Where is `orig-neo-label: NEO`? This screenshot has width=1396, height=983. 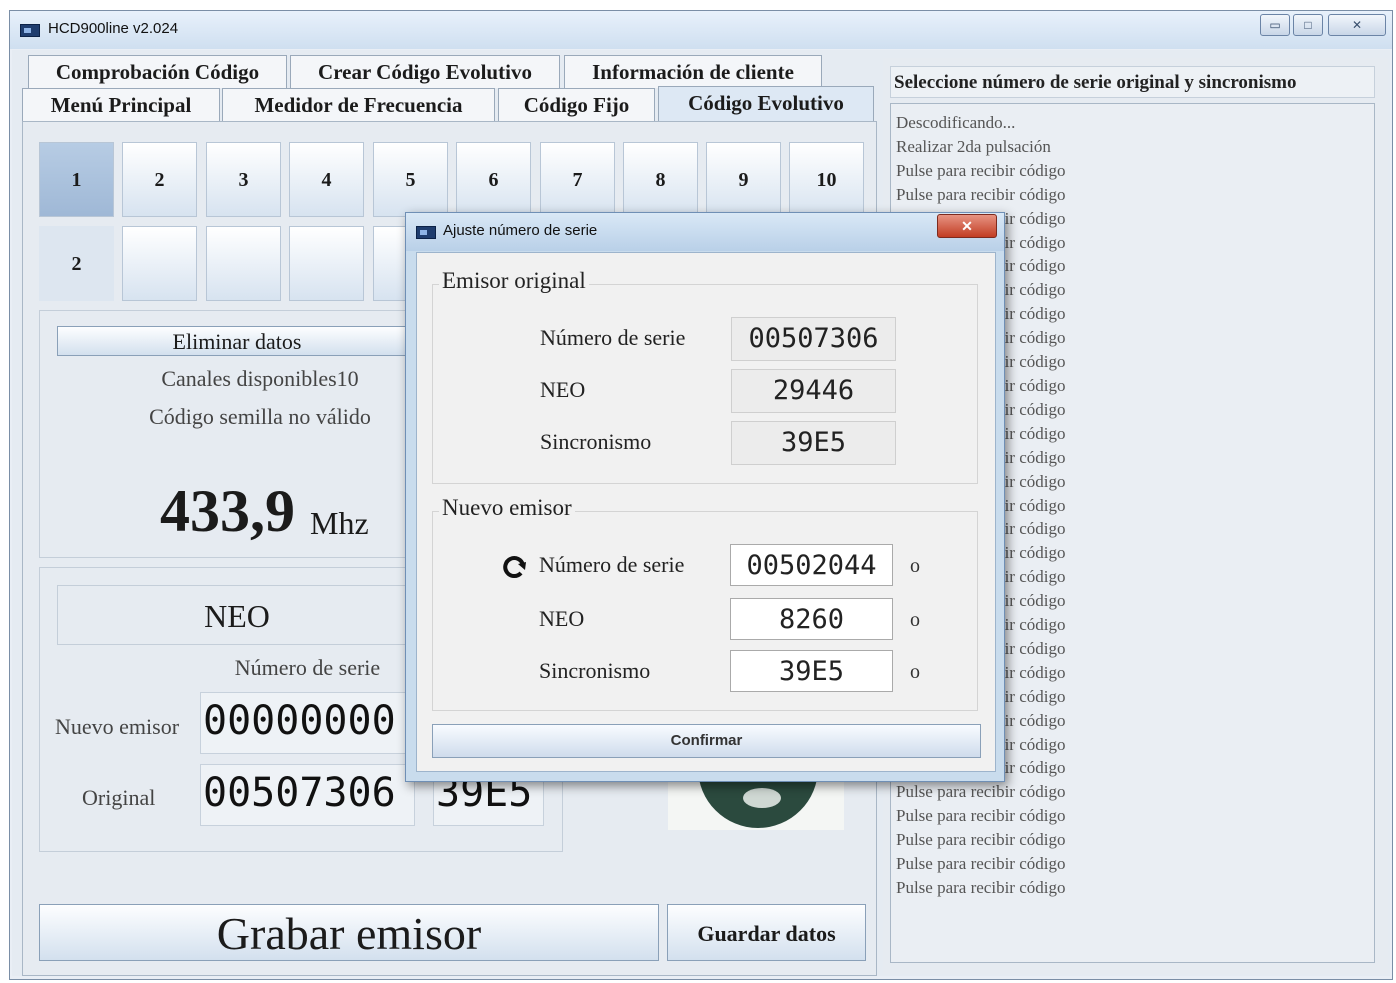 orig-neo-label: NEO is located at coordinates (563, 389).